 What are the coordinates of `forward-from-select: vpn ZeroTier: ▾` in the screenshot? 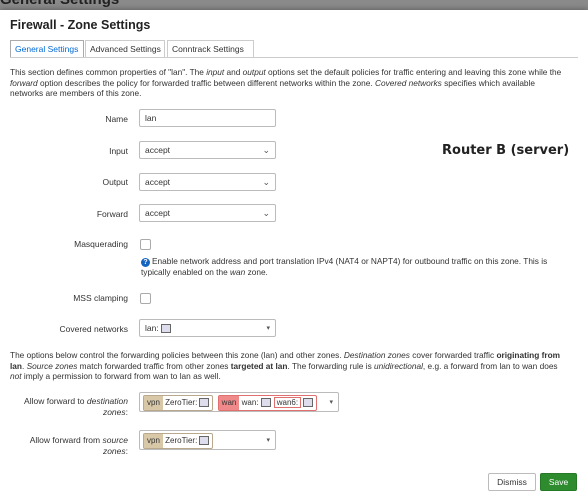 It's located at (207, 440).